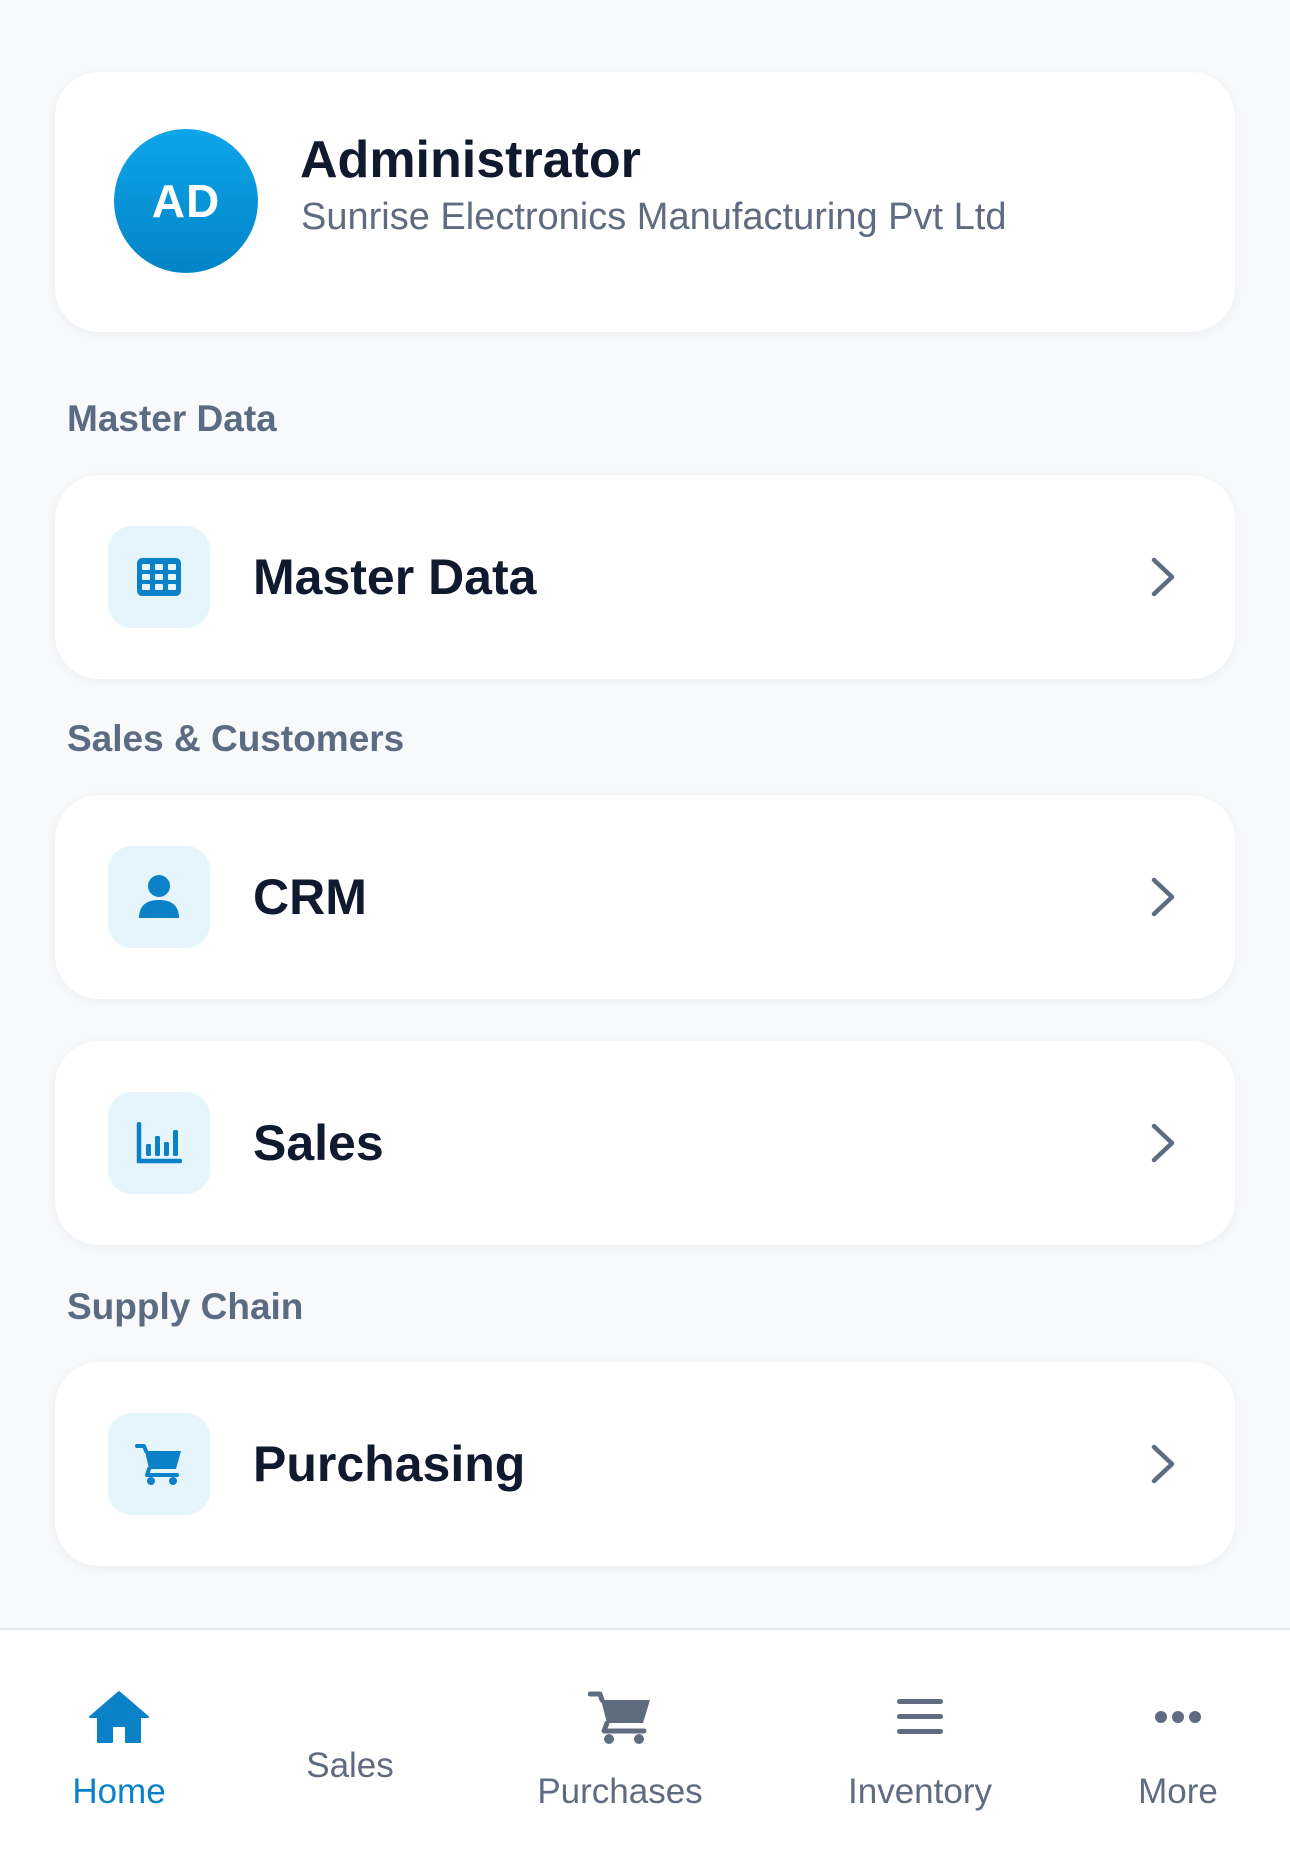  Describe the element at coordinates (318, 1143) in the screenshot. I see `module-label: Sales` at that location.